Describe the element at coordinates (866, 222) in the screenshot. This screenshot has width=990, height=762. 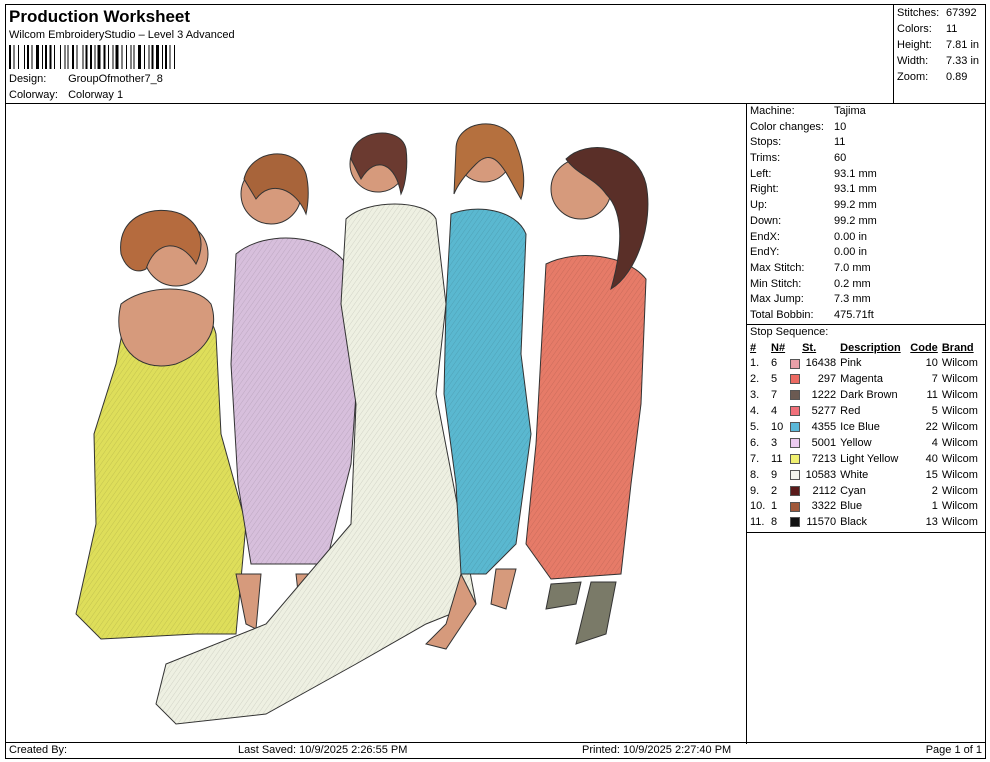
I see `info-row: Down: 99.2 mm` at that location.